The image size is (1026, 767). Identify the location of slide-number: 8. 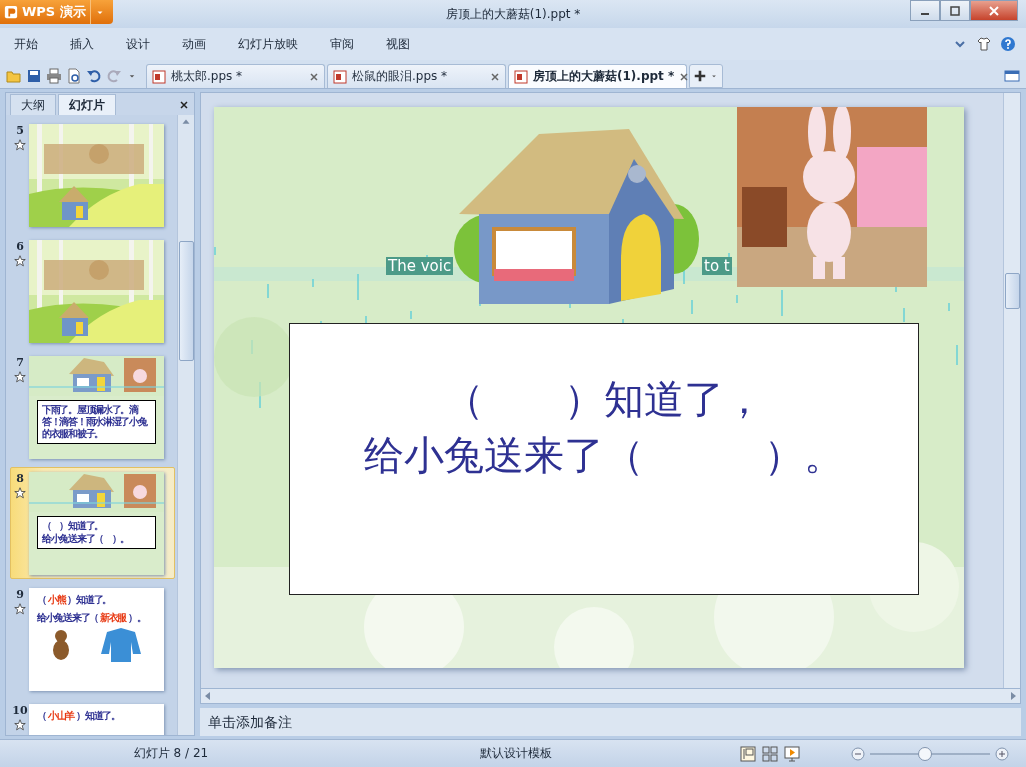
(20, 478).